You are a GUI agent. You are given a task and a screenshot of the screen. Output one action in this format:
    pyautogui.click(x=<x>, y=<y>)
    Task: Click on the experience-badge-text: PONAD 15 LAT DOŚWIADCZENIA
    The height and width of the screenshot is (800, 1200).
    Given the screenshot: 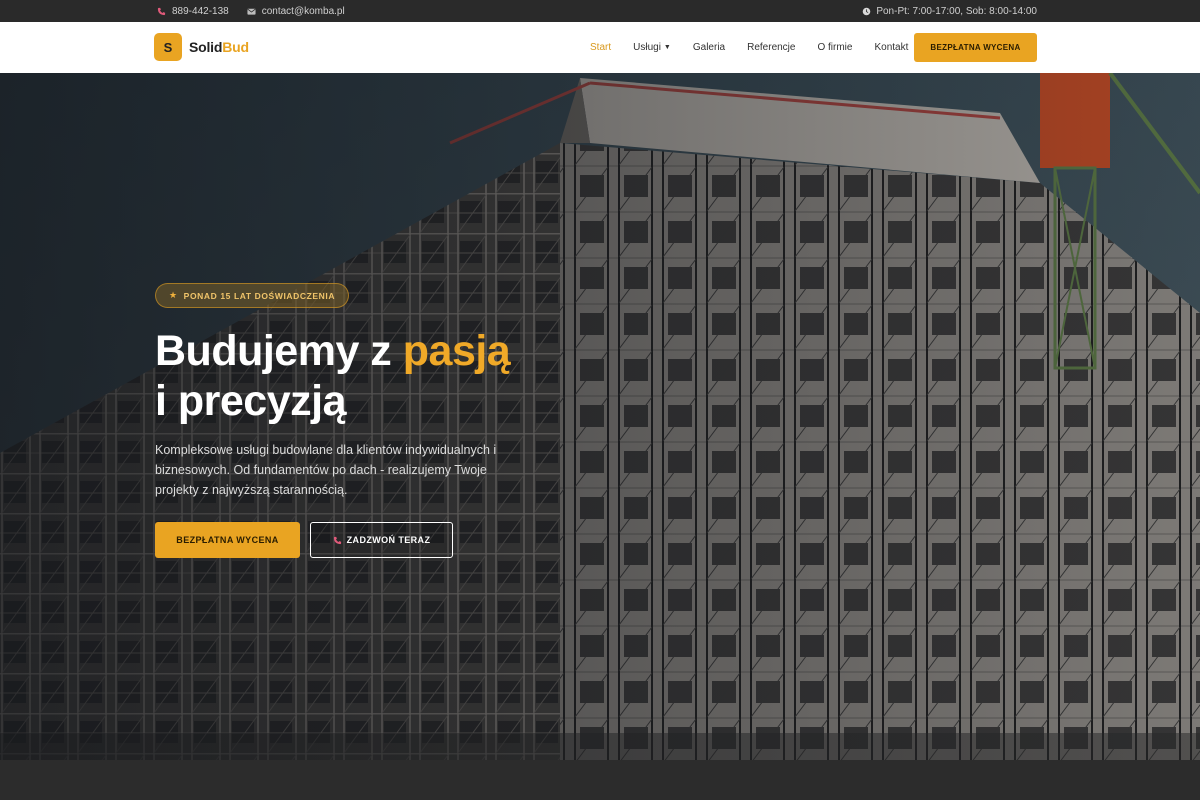 What is the action you would take?
    pyautogui.click(x=259, y=295)
    